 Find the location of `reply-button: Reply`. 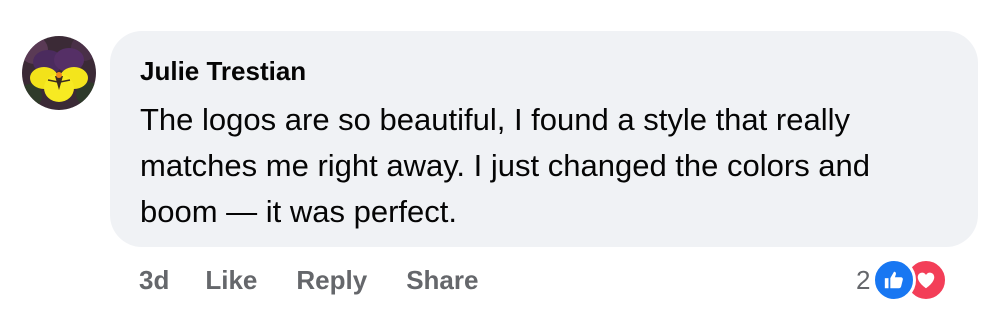

reply-button: Reply is located at coordinates (331, 280).